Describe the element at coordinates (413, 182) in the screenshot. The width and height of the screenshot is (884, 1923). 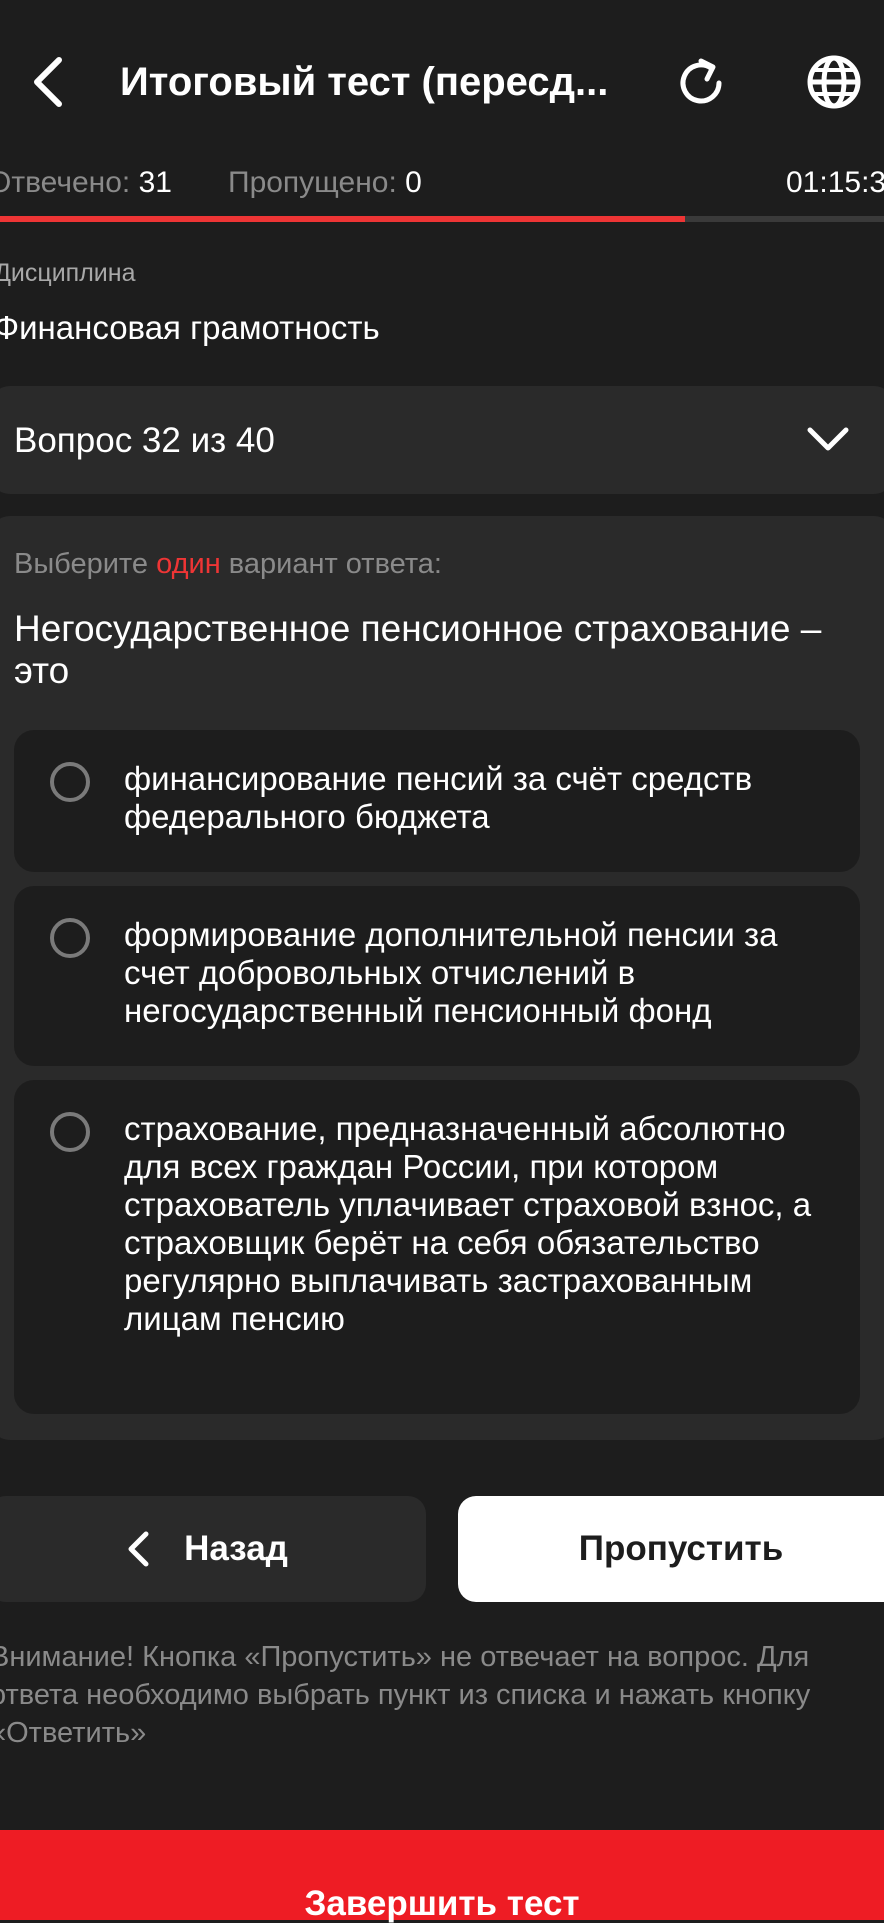
I see `skipped-value: 0` at that location.